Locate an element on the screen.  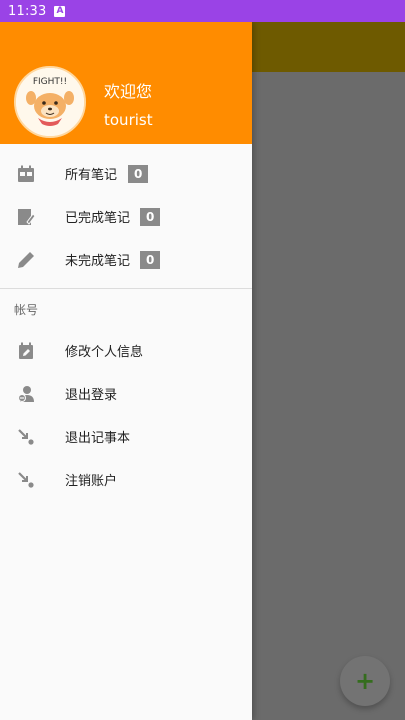
menu-item-label: 所有笔记 is located at coordinates (91, 175).